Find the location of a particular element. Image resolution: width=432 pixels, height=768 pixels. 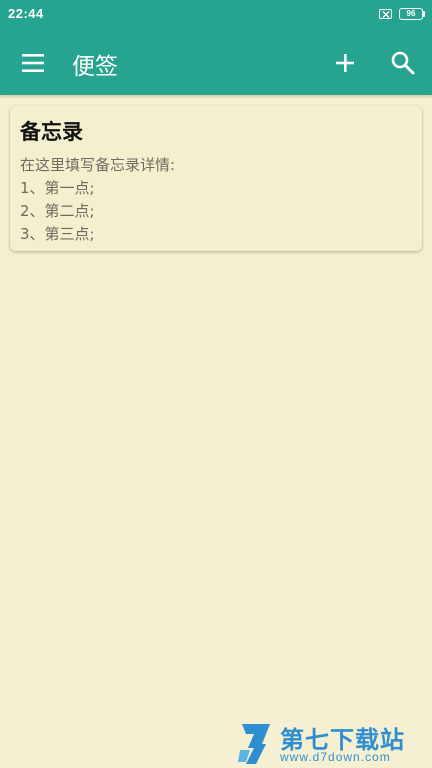

note-line: 2、第二点; is located at coordinates (57, 211).